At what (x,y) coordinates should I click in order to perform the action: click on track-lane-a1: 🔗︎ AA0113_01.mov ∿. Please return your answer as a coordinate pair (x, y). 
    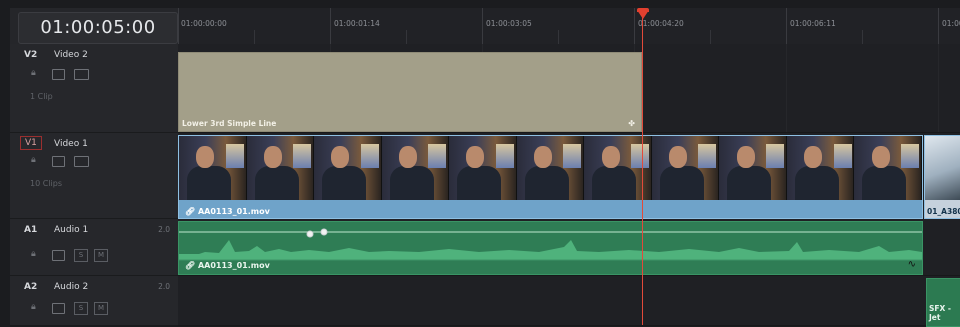
    Looking at the image, I should click on (569, 247).